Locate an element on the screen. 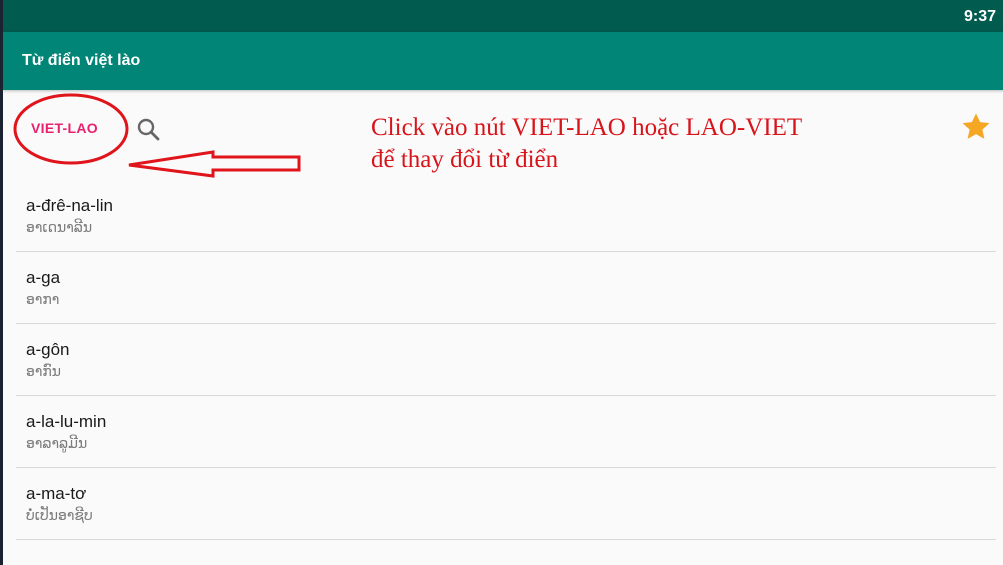 This screenshot has width=1003, height=565. list-item: a-ma-tơ ບໍ່ເປັນອາຊີບ is located at coordinates (506, 504).